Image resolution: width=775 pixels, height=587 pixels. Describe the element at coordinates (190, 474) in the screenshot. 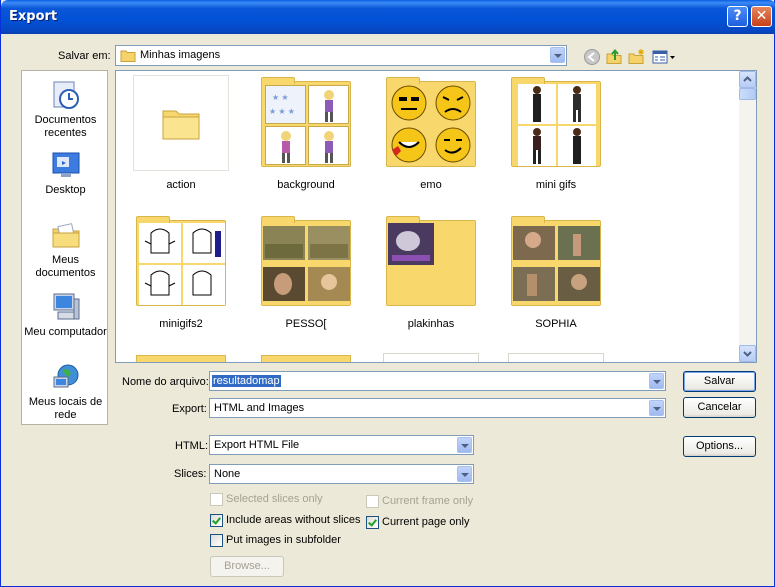

I see `slices-label: Slices:` at that location.